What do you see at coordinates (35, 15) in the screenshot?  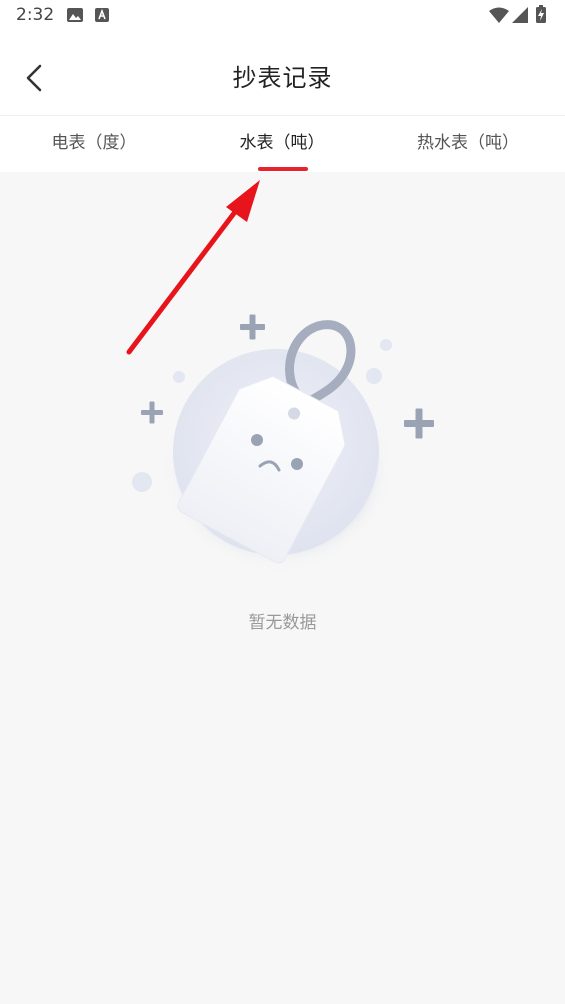 I see `status-time: 2:32` at bounding box center [35, 15].